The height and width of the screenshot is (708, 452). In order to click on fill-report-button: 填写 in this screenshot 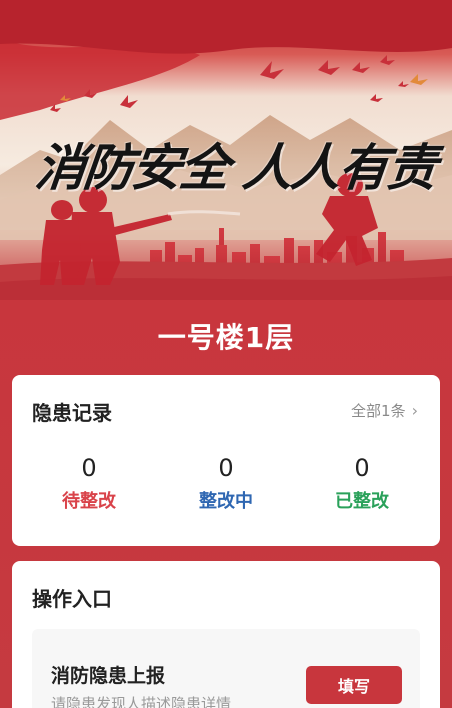, I will do `click(354, 685)`.